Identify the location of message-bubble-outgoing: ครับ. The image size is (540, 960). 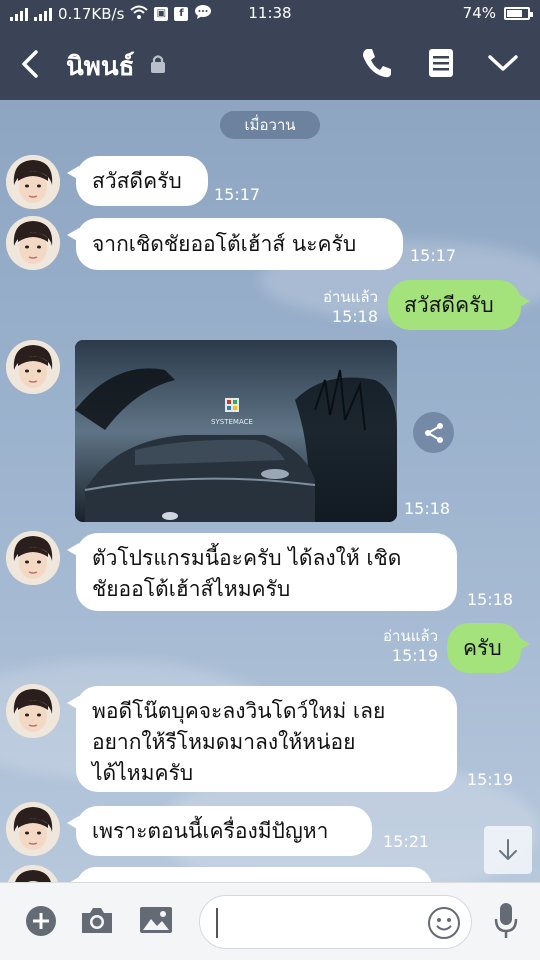
(488, 648).